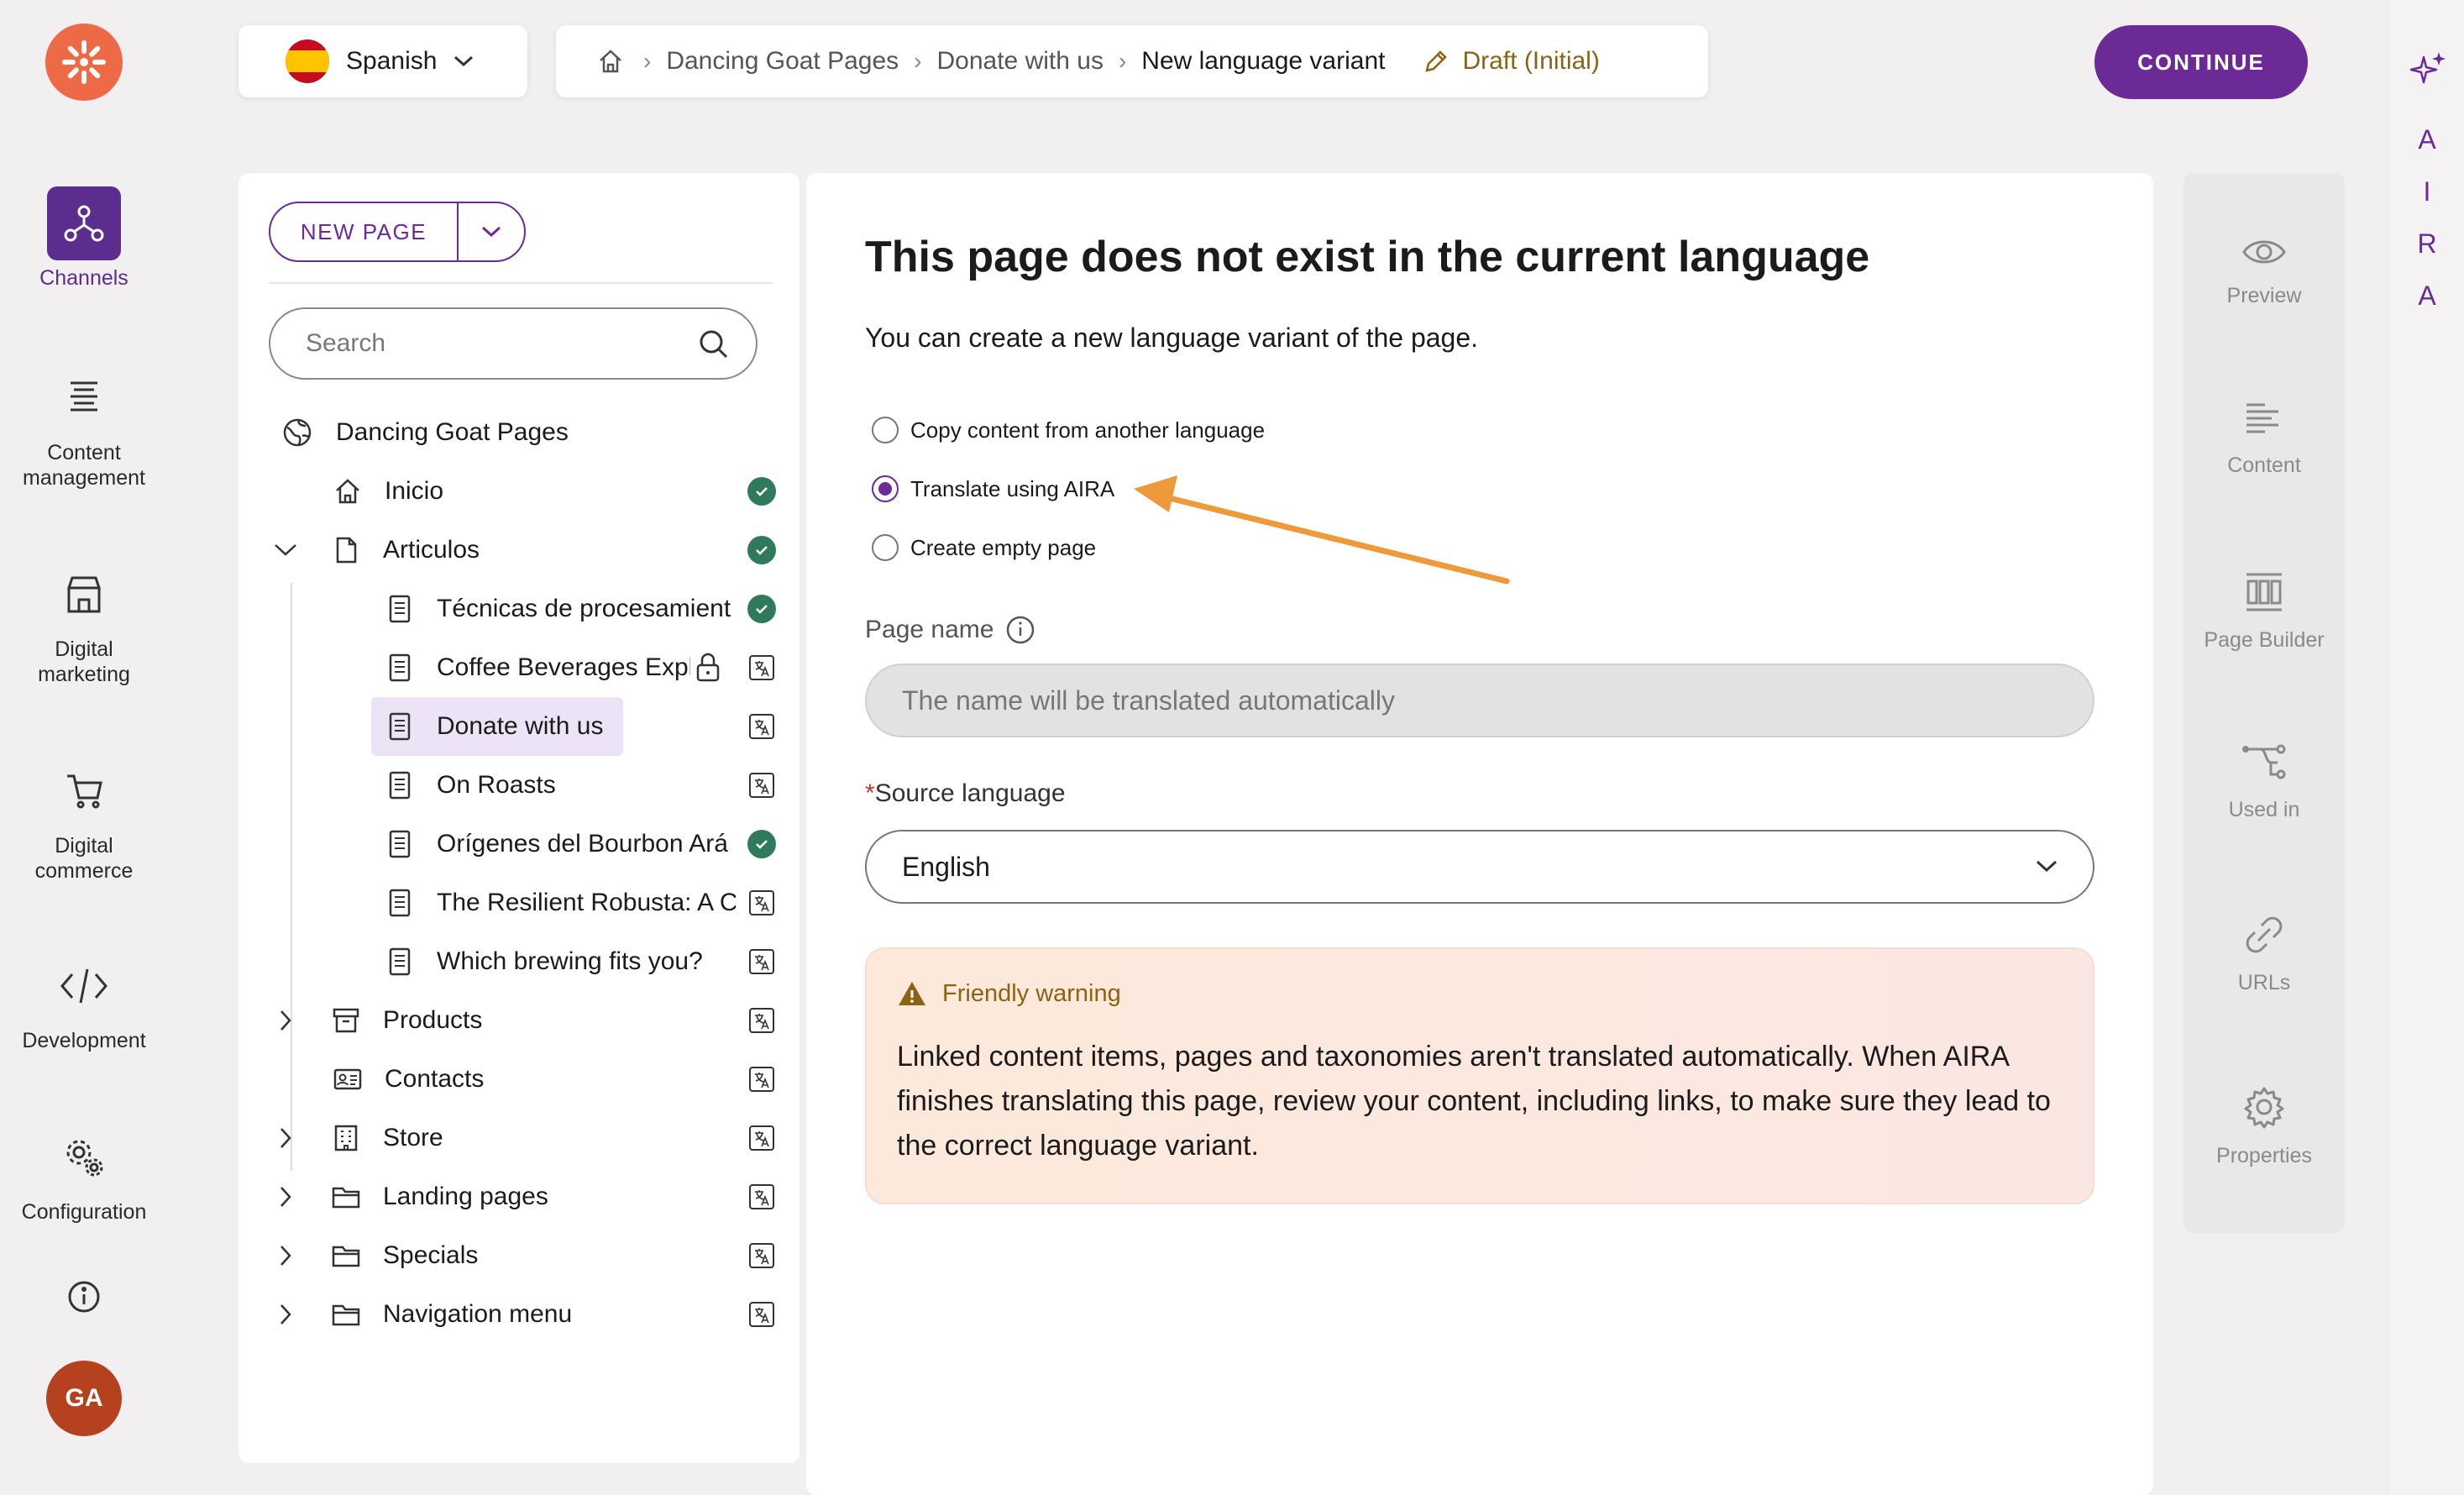  What do you see at coordinates (1068, 430) in the screenshot?
I see `option-copy-content: Copy content from another language` at bounding box center [1068, 430].